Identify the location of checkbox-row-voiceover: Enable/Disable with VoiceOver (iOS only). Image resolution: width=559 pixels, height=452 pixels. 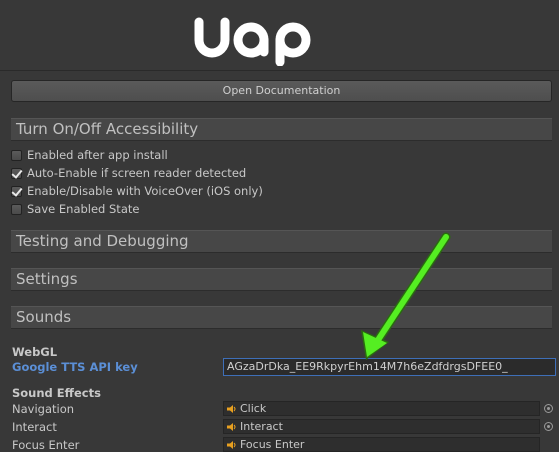
(137, 191).